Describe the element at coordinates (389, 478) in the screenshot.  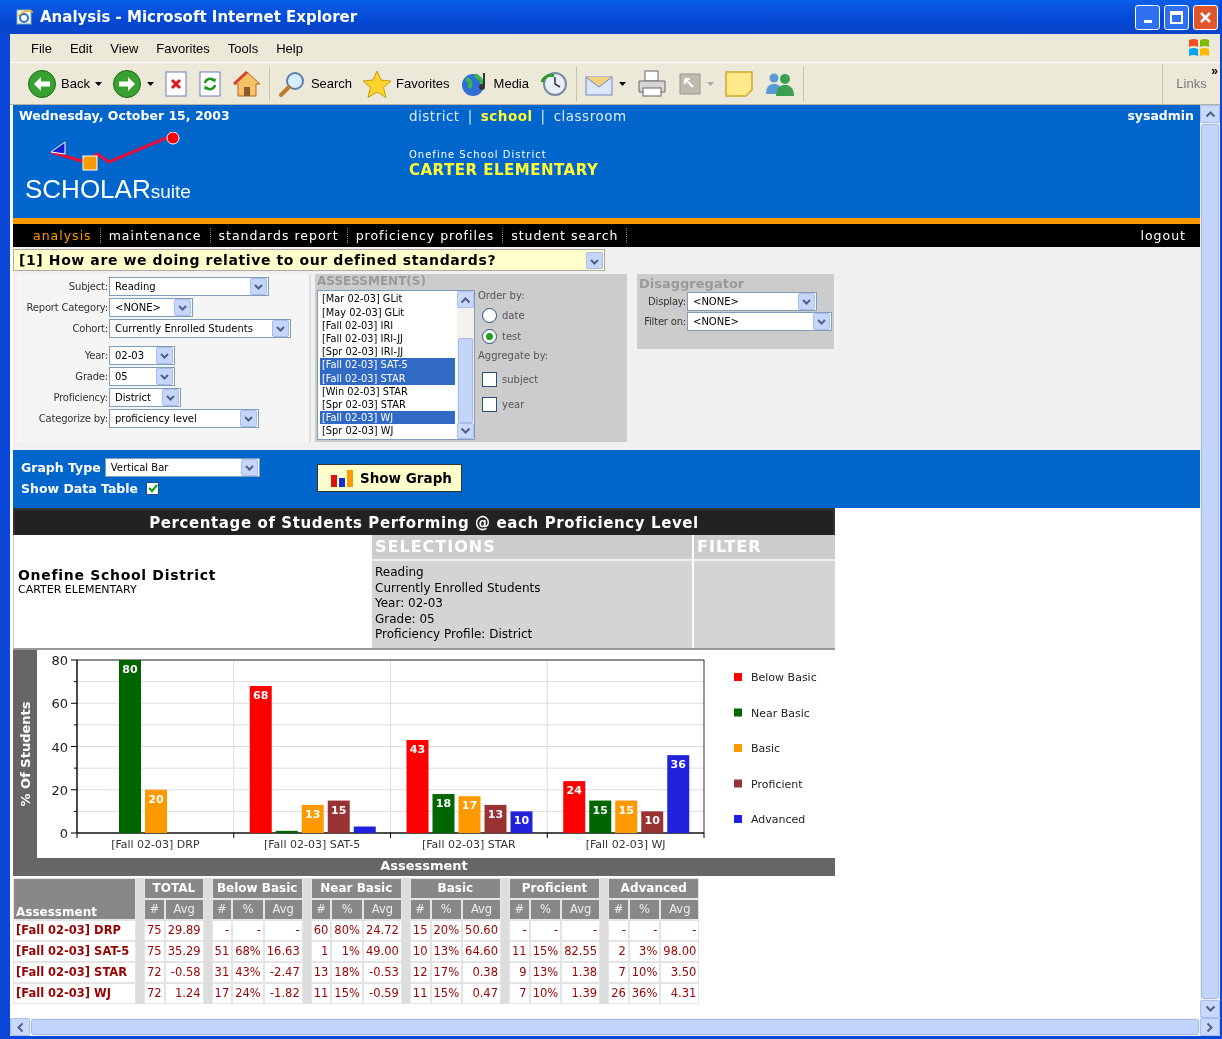
I see `show-graph-button: Show Graph` at that location.